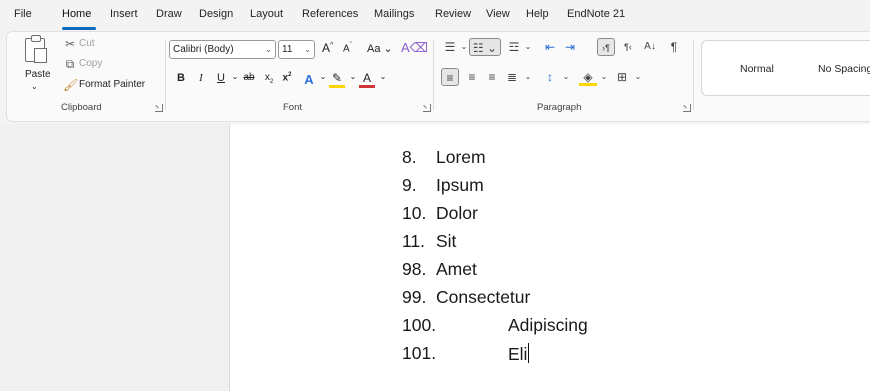 The height and width of the screenshot is (391, 870). Describe the element at coordinates (337, 80) in the screenshot. I see `highlight-color-icon: ✎` at that location.